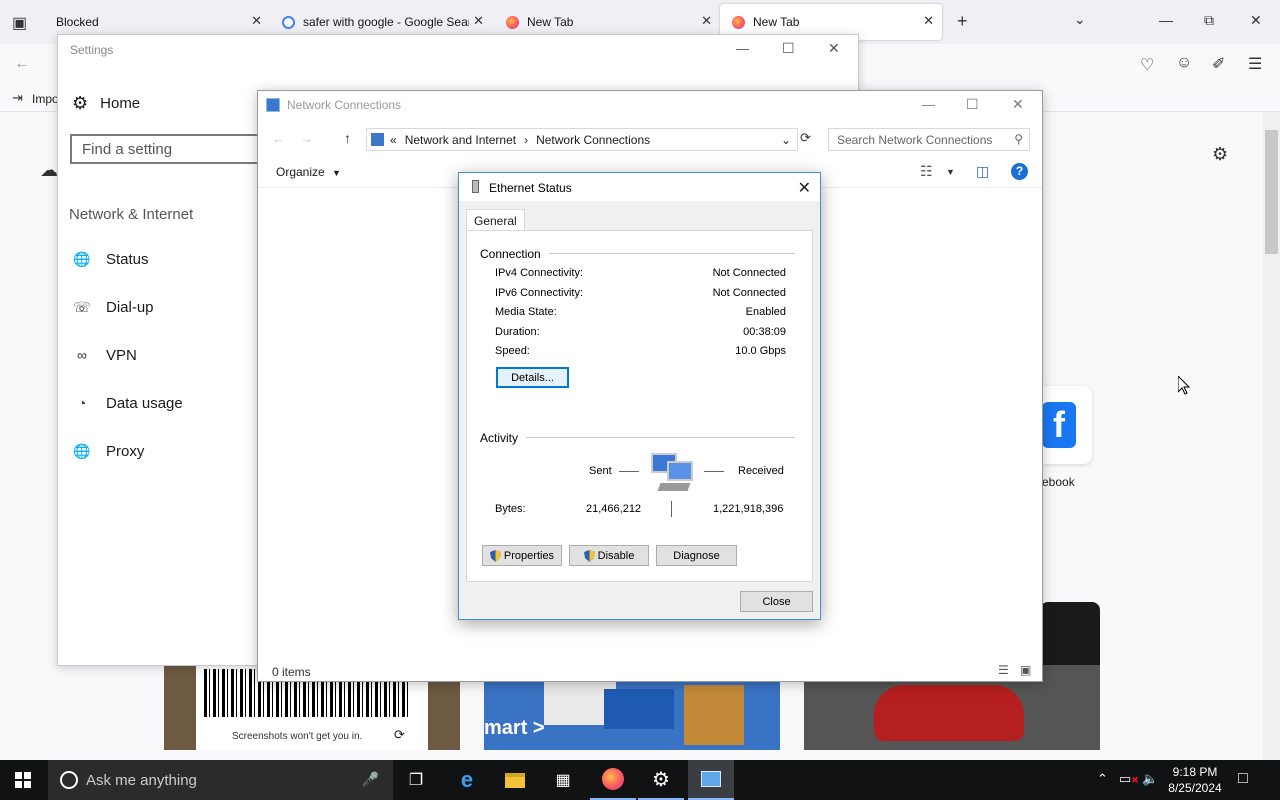 This screenshot has height=800, width=1280. What do you see at coordinates (467, 780) in the screenshot?
I see `edge-icon: e` at bounding box center [467, 780].